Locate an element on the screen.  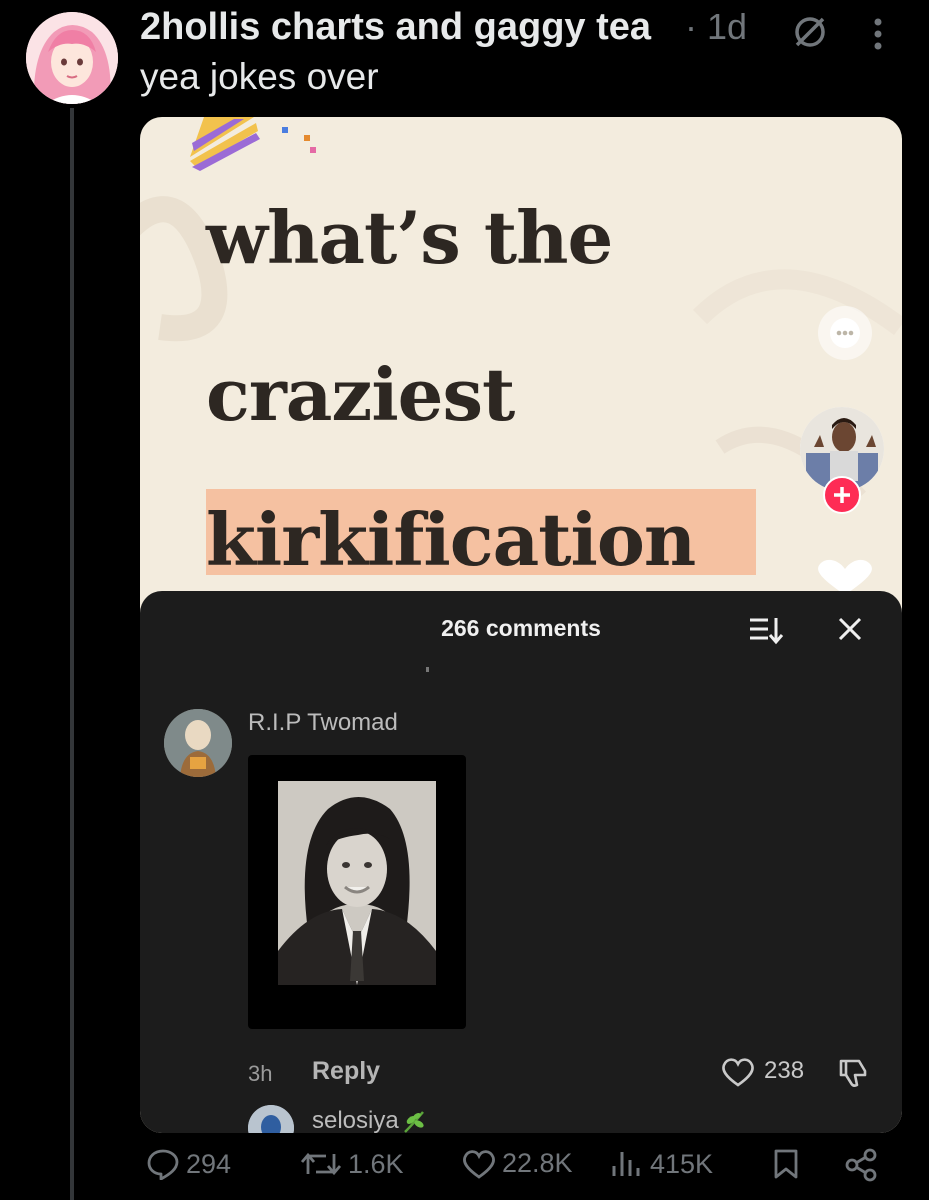
commenter-username: R.I.P Twomad is located at coordinates (323, 723).